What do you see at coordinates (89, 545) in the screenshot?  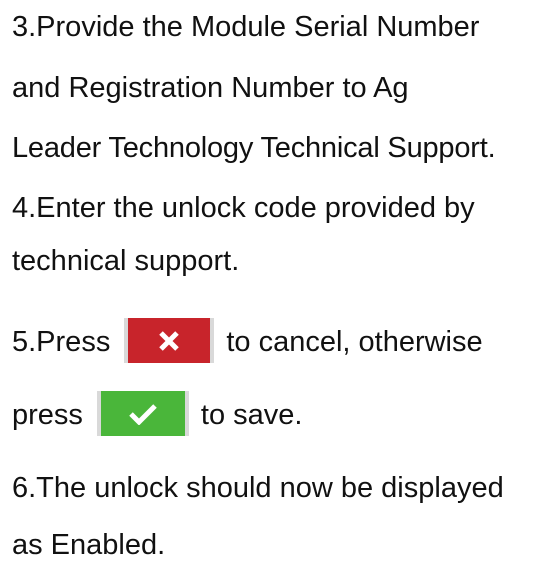 I see `step-6-line-2: as Enabled.` at bounding box center [89, 545].